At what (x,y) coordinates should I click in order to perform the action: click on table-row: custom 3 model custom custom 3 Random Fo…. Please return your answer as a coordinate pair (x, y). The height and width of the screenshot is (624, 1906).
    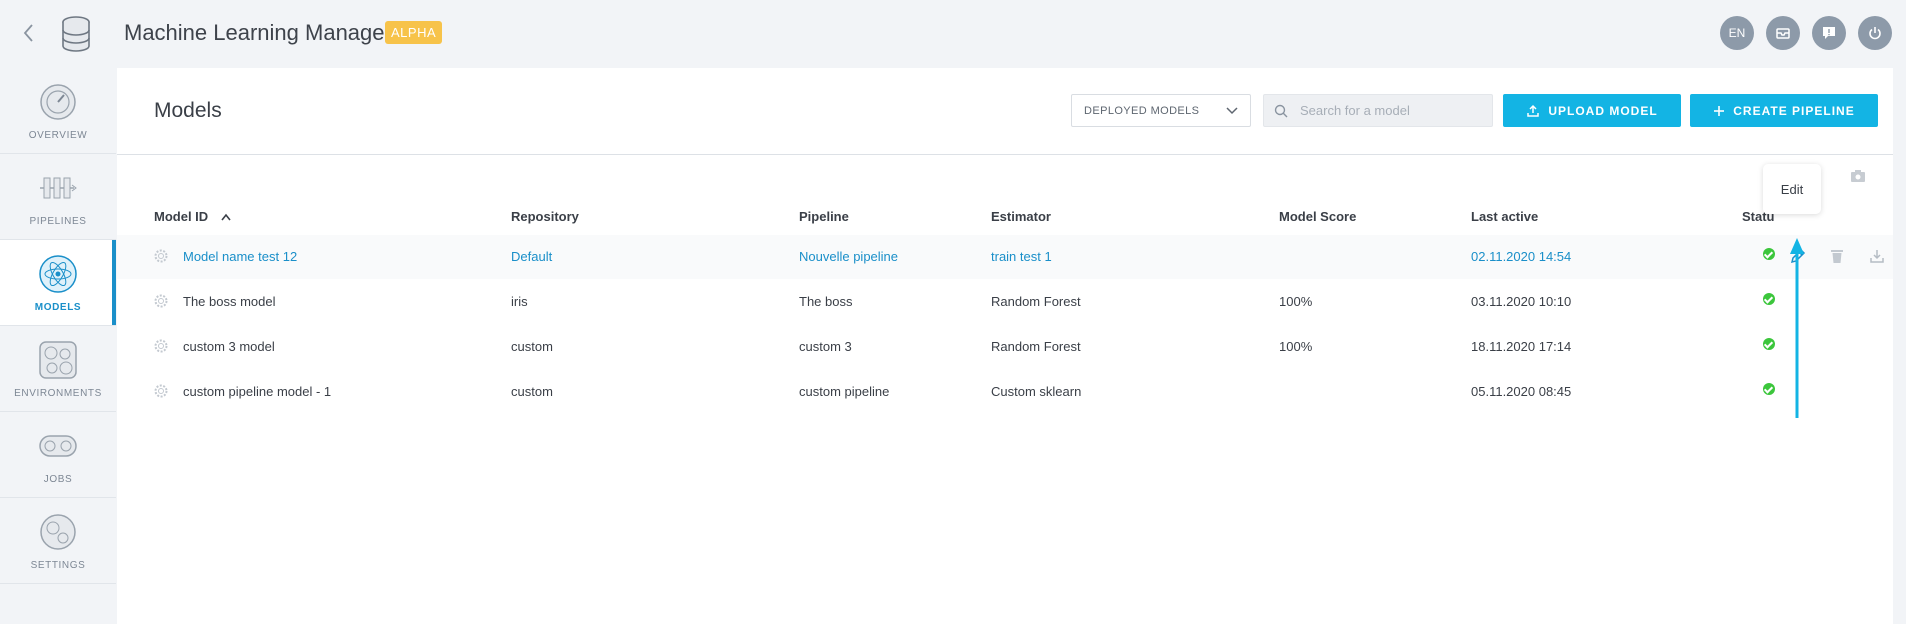
    Looking at the image, I should click on (1005, 347).